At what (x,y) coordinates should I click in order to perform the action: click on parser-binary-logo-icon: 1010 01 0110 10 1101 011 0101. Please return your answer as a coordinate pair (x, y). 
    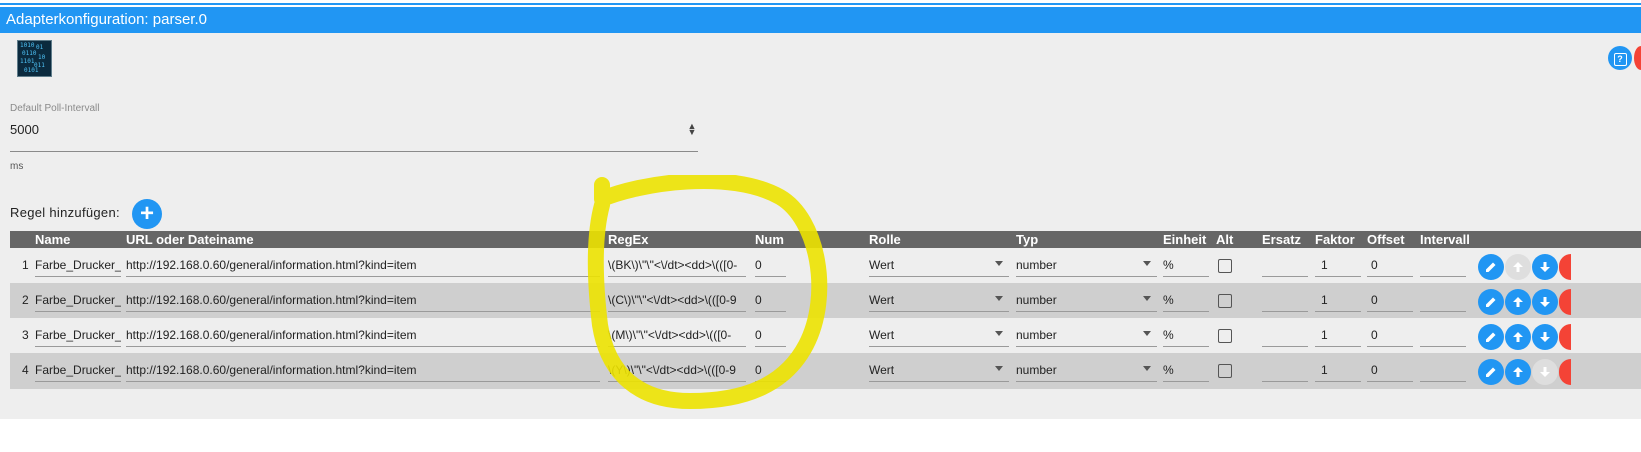
    Looking at the image, I should click on (34, 58).